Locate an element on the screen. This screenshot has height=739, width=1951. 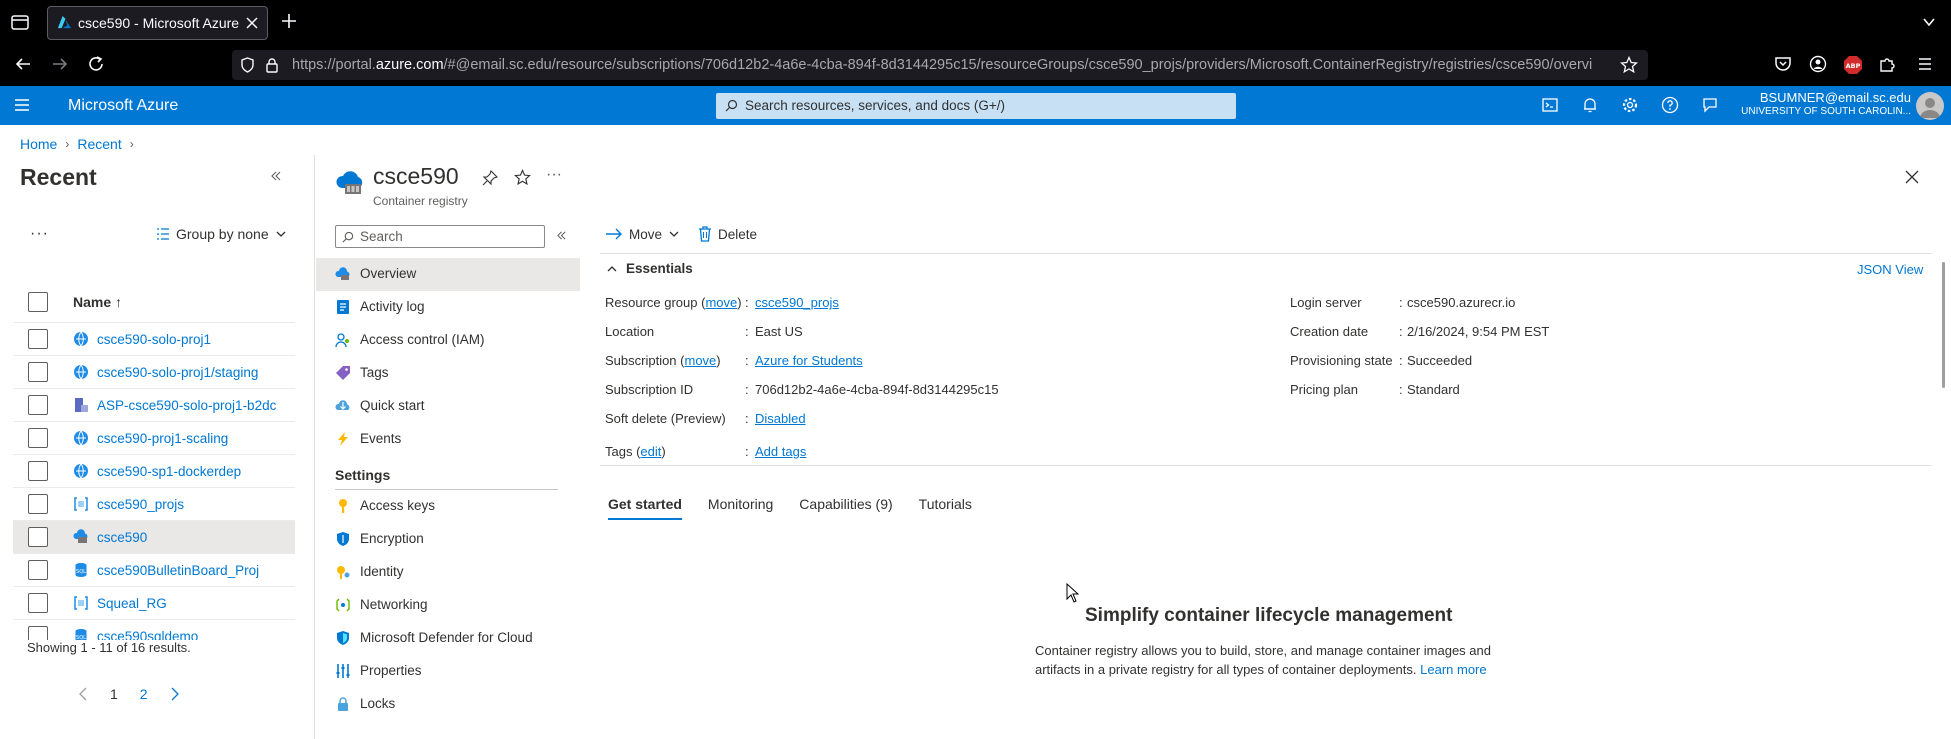
extensions-puzzle-icon is located at coordinates (1888, 65).